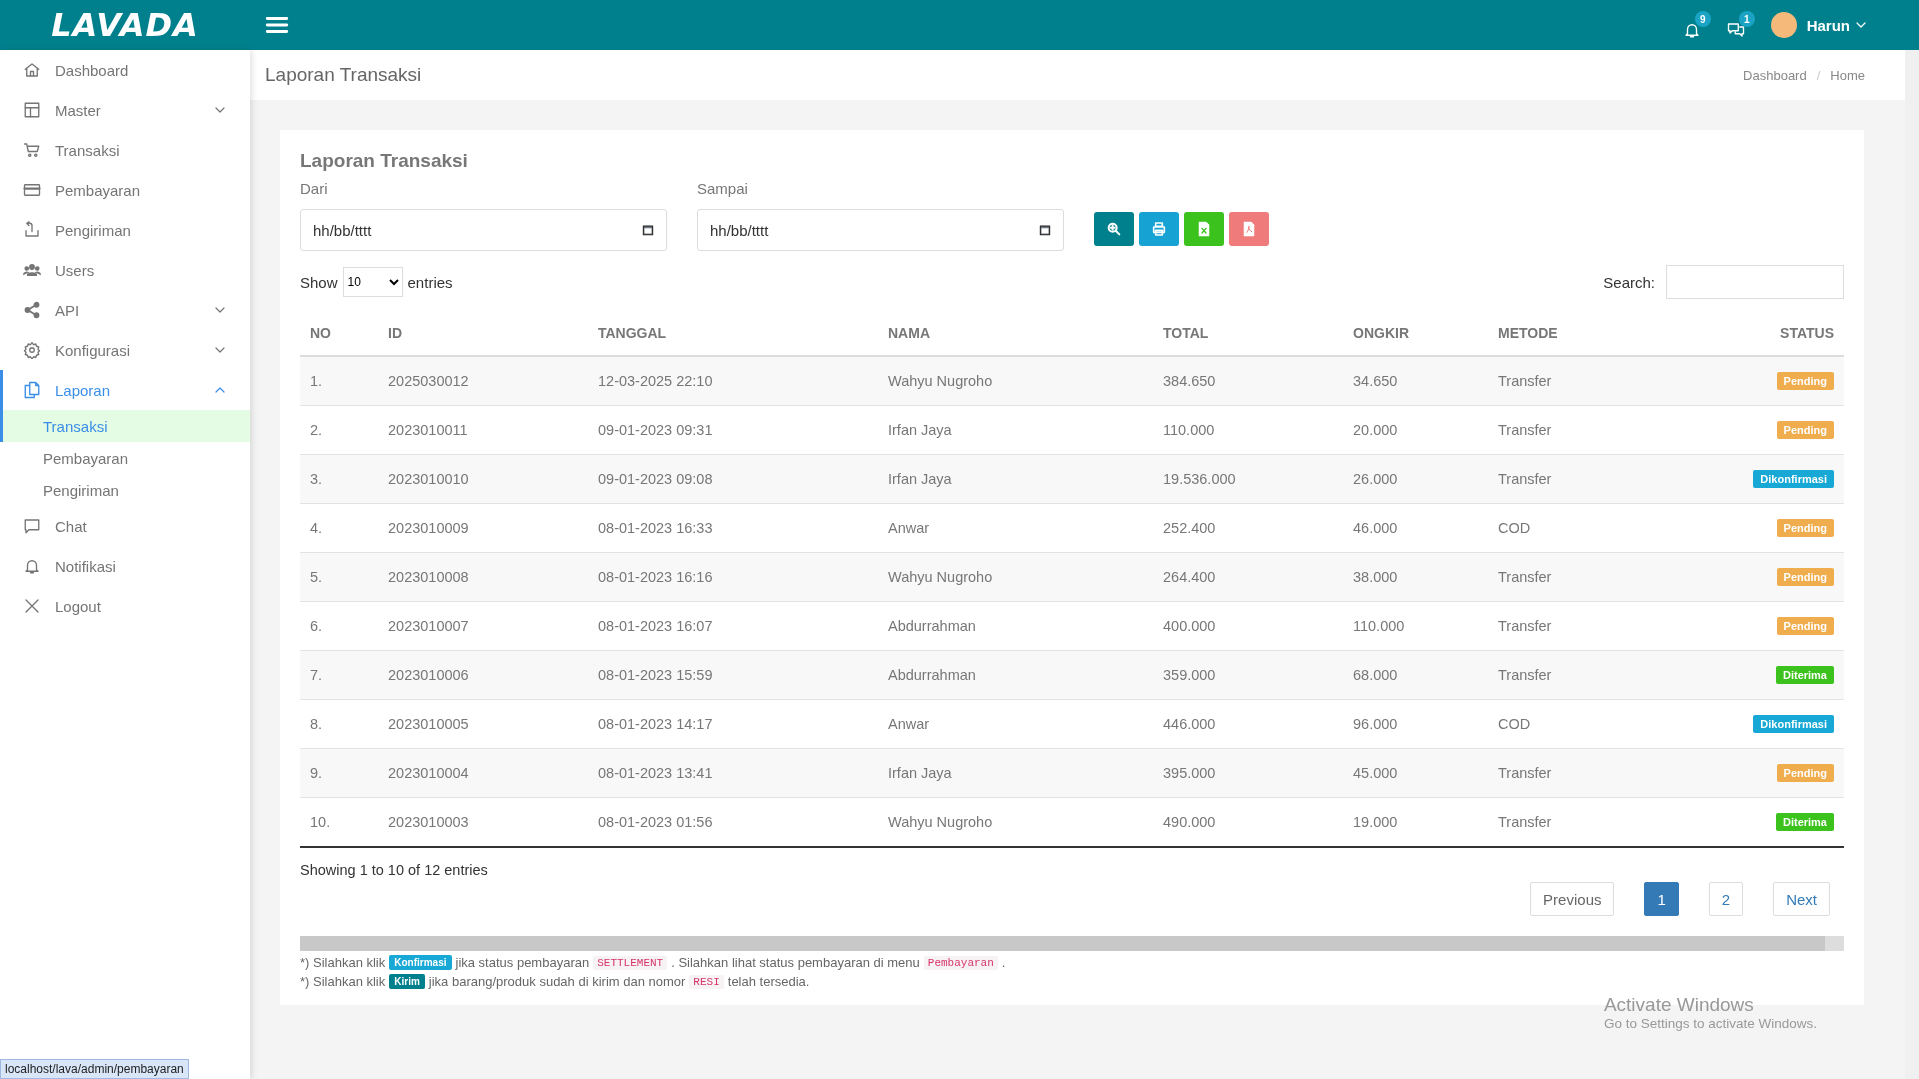 The width and height of the screenshot is (1919, 1079). What do you see at coordinates (1189, 381) in the screenshot?
I see `table-cell: 384.650` at bounding box center [1189, 381].